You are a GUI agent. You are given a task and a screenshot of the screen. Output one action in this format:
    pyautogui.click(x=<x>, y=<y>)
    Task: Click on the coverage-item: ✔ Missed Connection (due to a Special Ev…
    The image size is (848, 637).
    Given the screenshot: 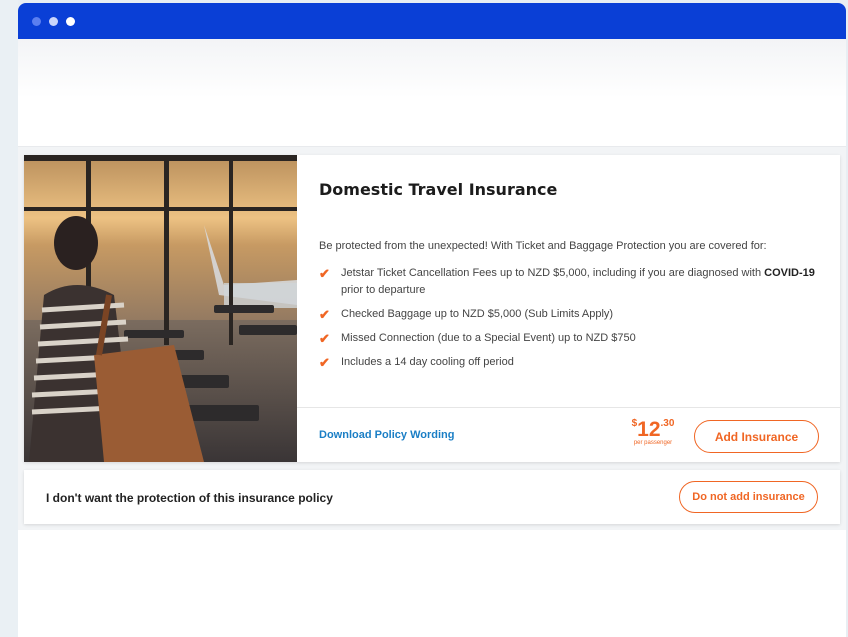 What is the action you would take?
    pyautogui.click(x=569, y=338)
    